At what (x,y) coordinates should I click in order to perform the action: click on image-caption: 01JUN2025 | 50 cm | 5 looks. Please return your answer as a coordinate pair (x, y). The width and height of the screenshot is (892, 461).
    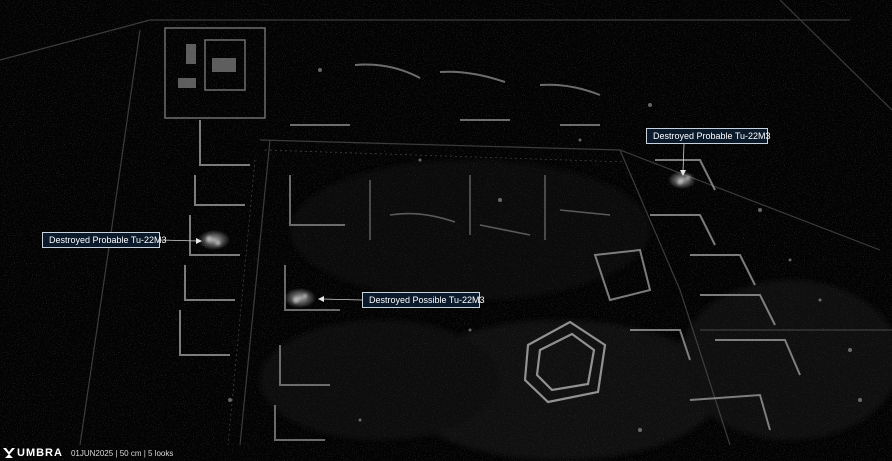
    Looking at the image, I should click on (122, 453).